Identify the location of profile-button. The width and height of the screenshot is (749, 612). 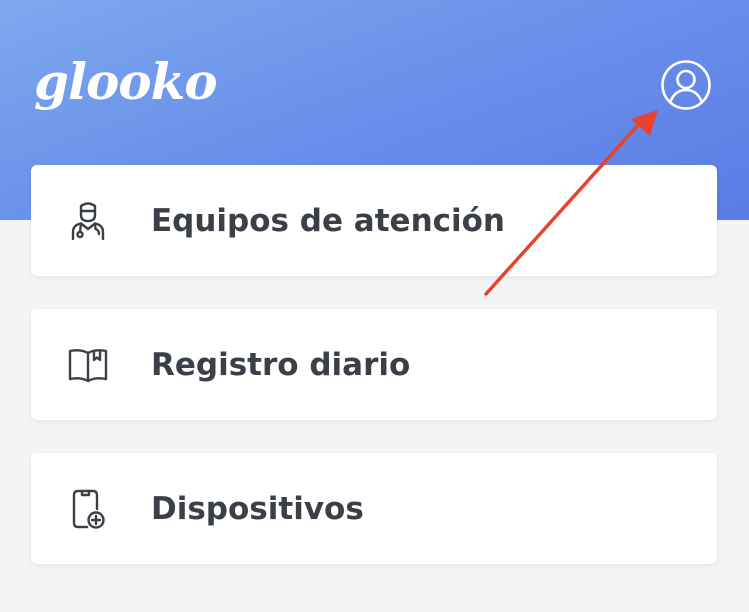
(686, 85).